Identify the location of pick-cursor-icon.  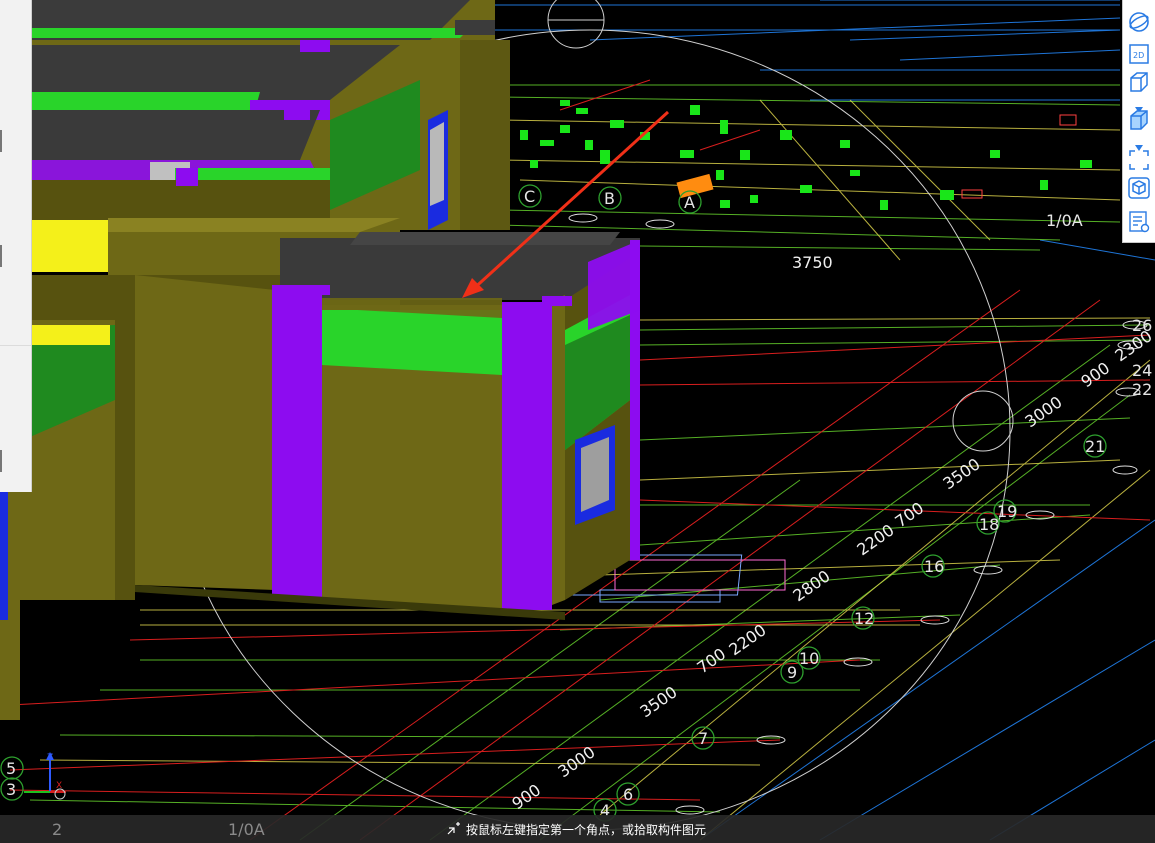
(454, 828).